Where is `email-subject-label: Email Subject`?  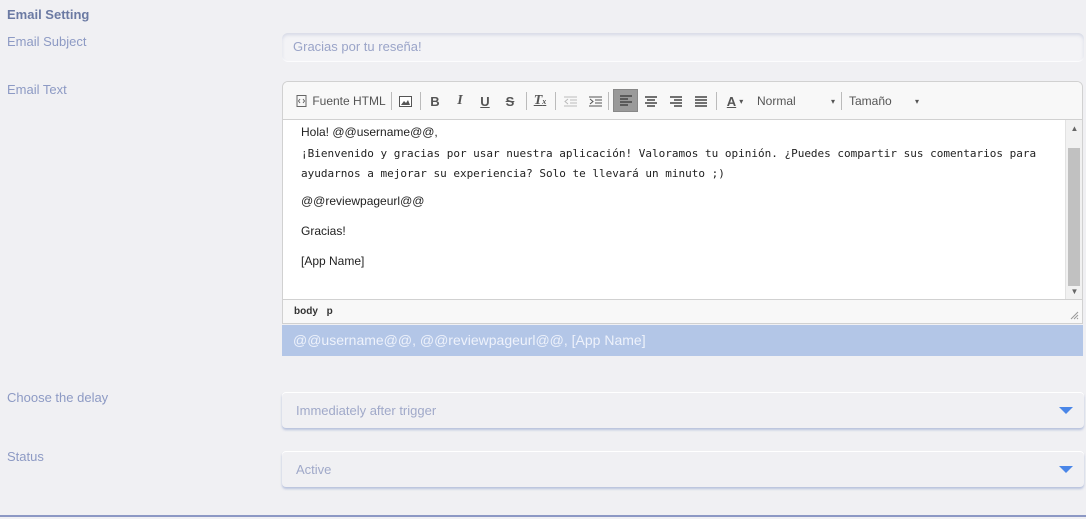
email-subject-label: Email Subject is located at coordinates (47, 41).